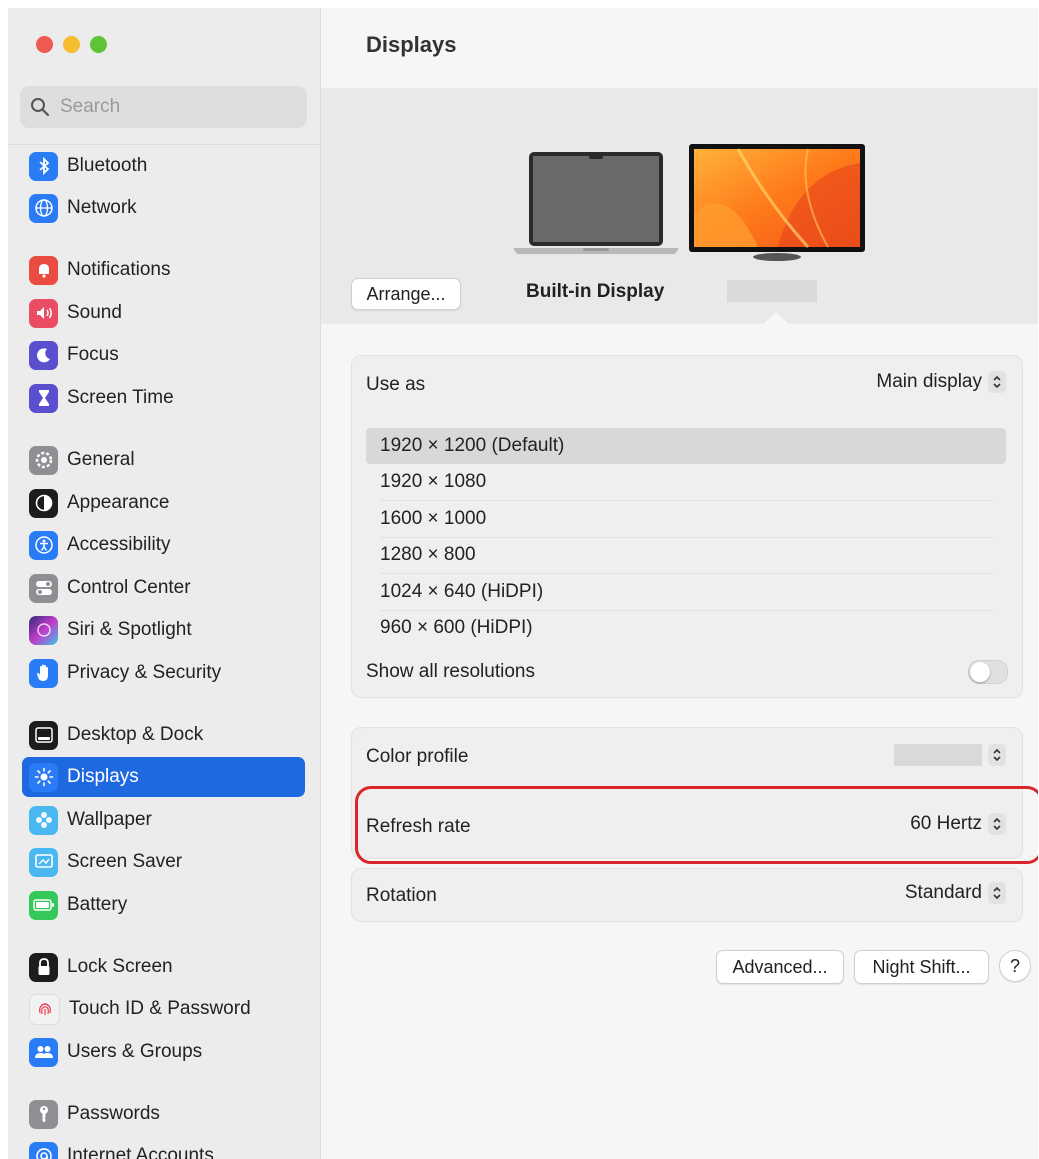 The width and height of the screenshot is (1039, 1159). Describe the element at coordinates (118, 502) in the screenshot. I see `sidebar-item-label: Appearance` at that location.